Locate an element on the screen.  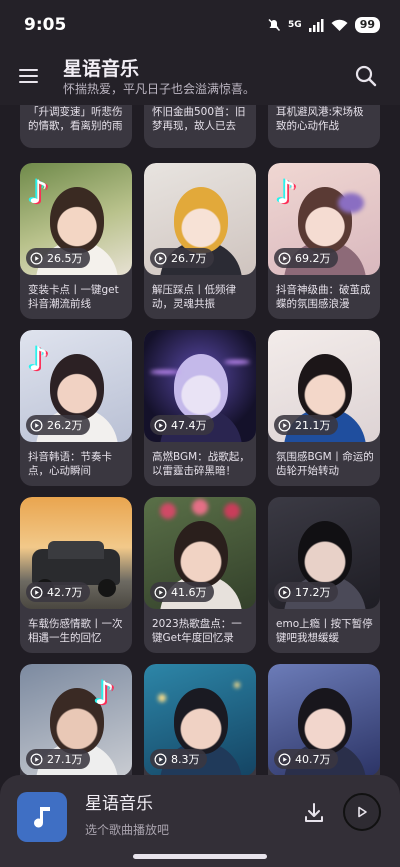
play-count-badge: 47.4万 is located at coordinates (182, 425).